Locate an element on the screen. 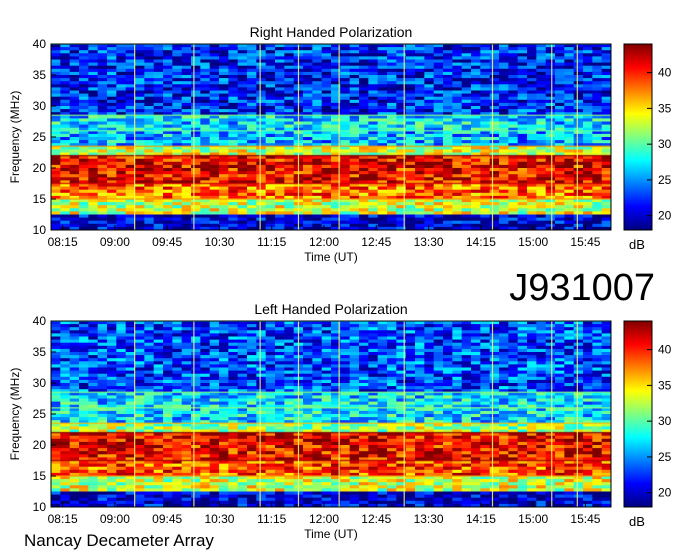 The height and width of the screenshot is (552, 680). colorbar-tick-label: 35 is located at coordinates (665, 108).